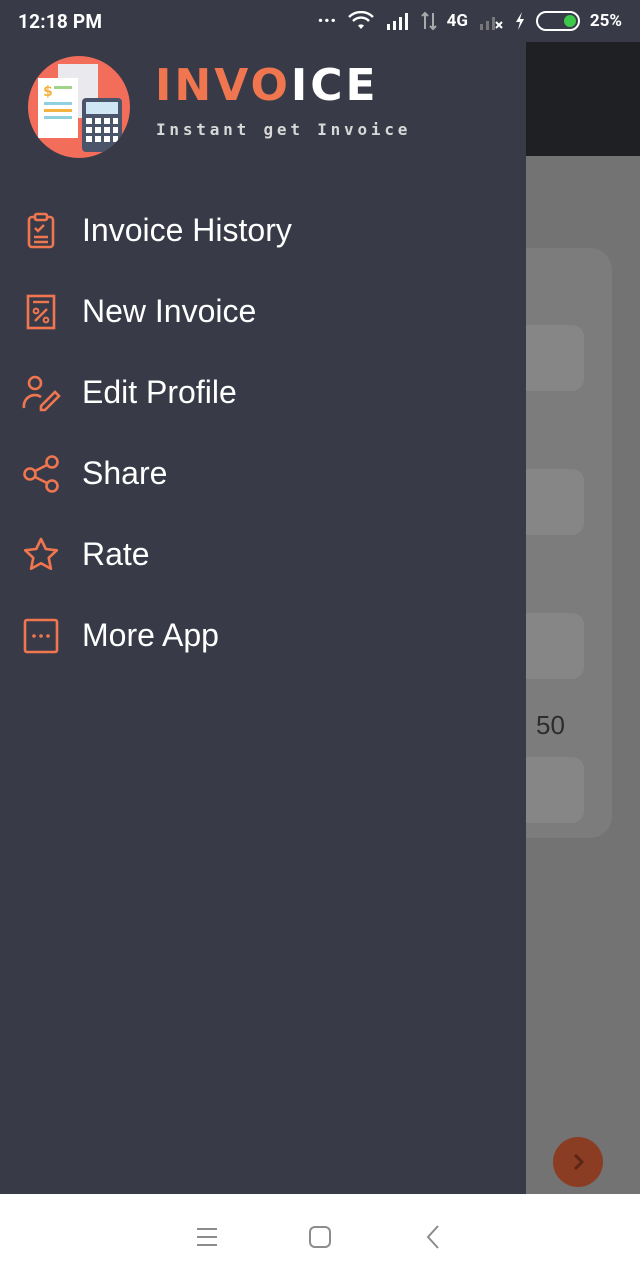  I want to click on receipt-icon, so click(41, 312).